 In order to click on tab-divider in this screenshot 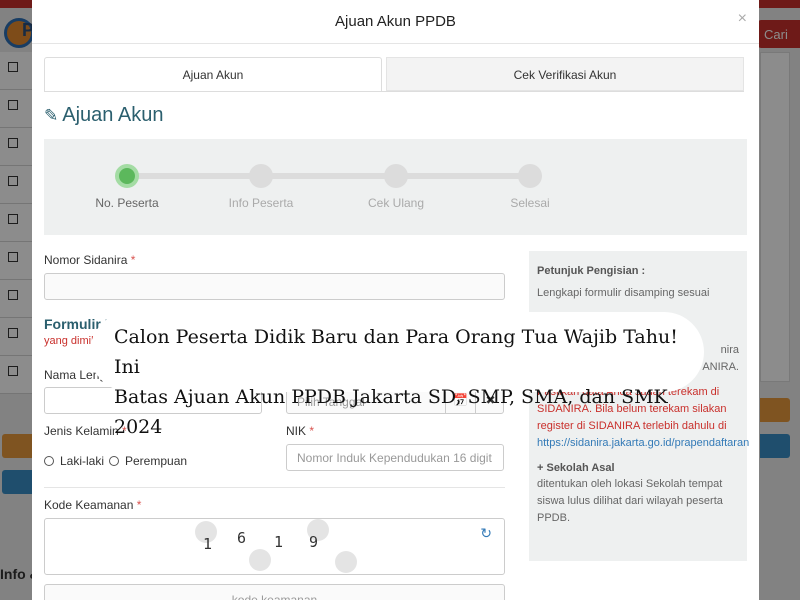, I will do `click(394, 91)`.